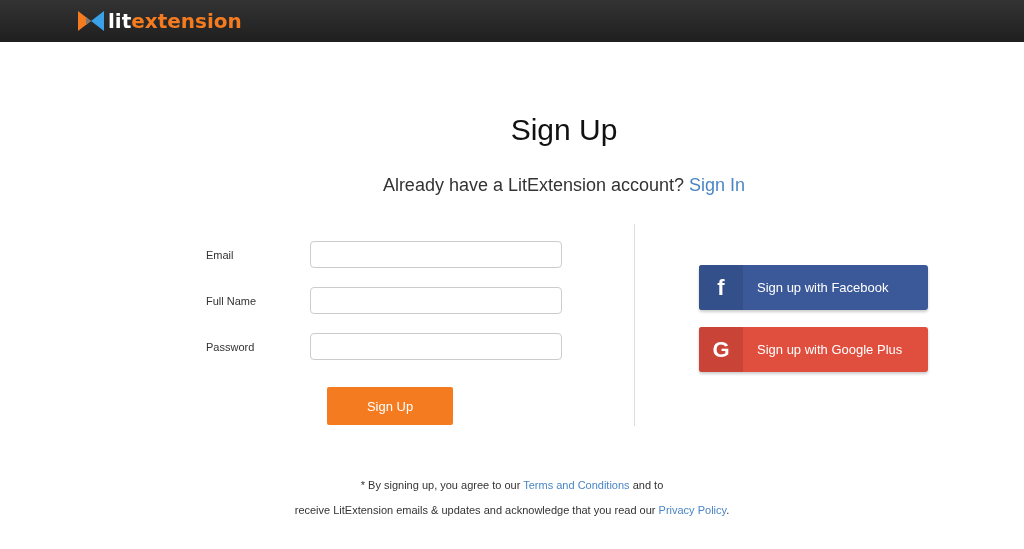 The width and height of the screenshot is (1024, 549). Describe the element at coordinates (220, 254) in the screenshot. I see `field-label: Email` at that location.